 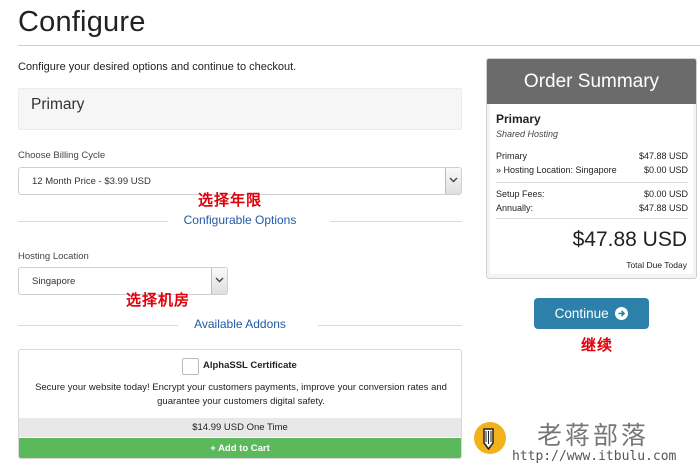 I want to click on summary-fee-label: Setup Fees:, so click(x=520, y=194).